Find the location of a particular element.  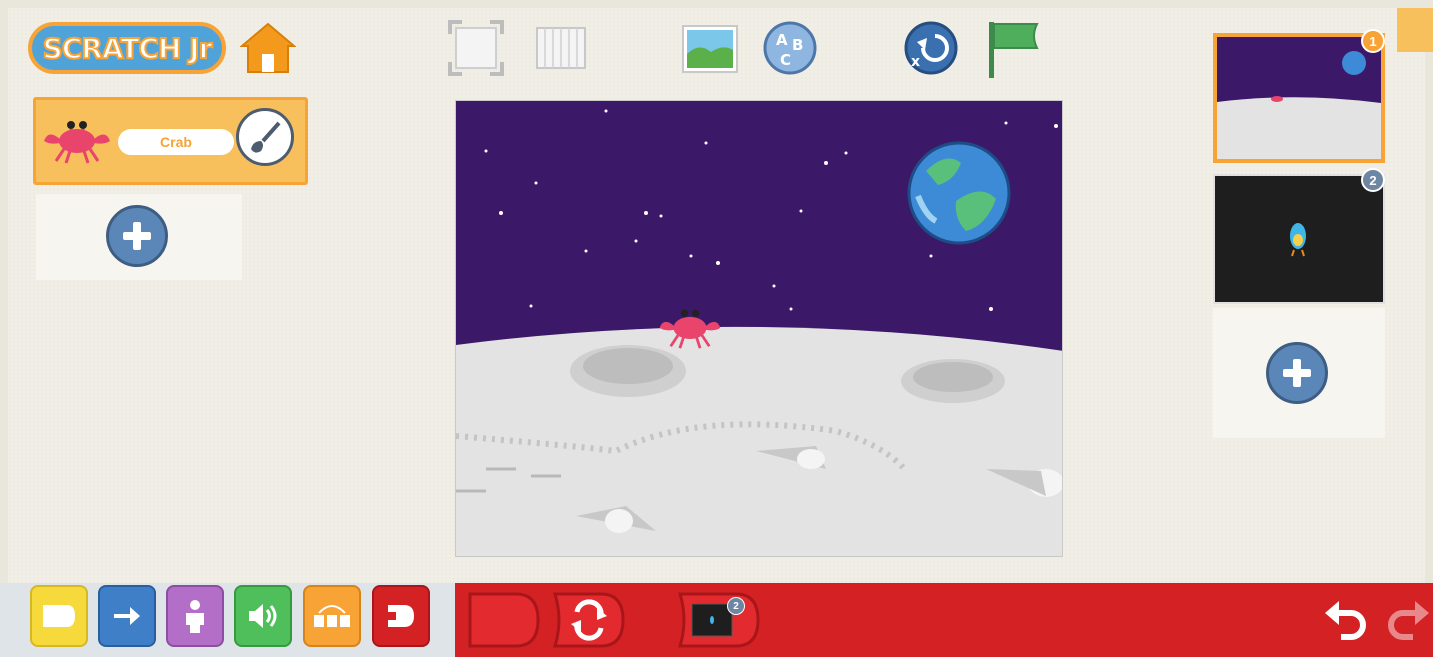

background-icon is located at coordinates (710, 48).